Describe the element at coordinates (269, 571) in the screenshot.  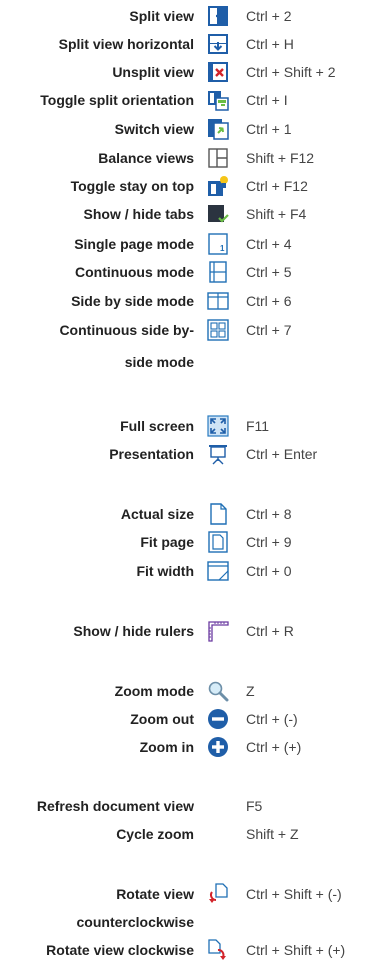
I see `shortcut-keys: Ctrl + 0` at that location.